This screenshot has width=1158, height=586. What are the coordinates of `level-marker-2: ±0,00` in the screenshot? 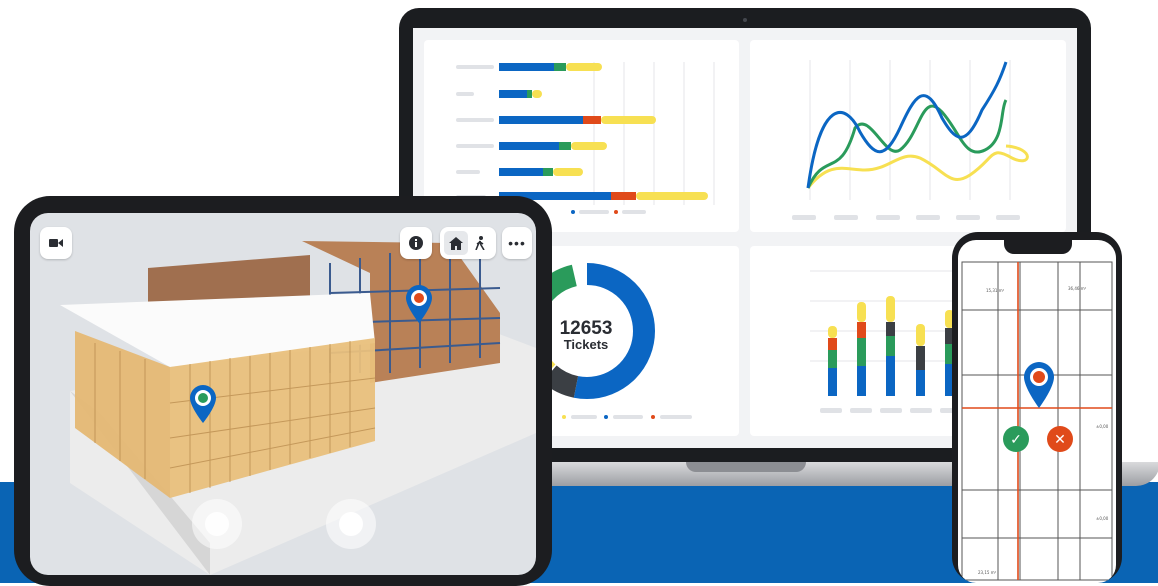 It's located at (1102, 518).